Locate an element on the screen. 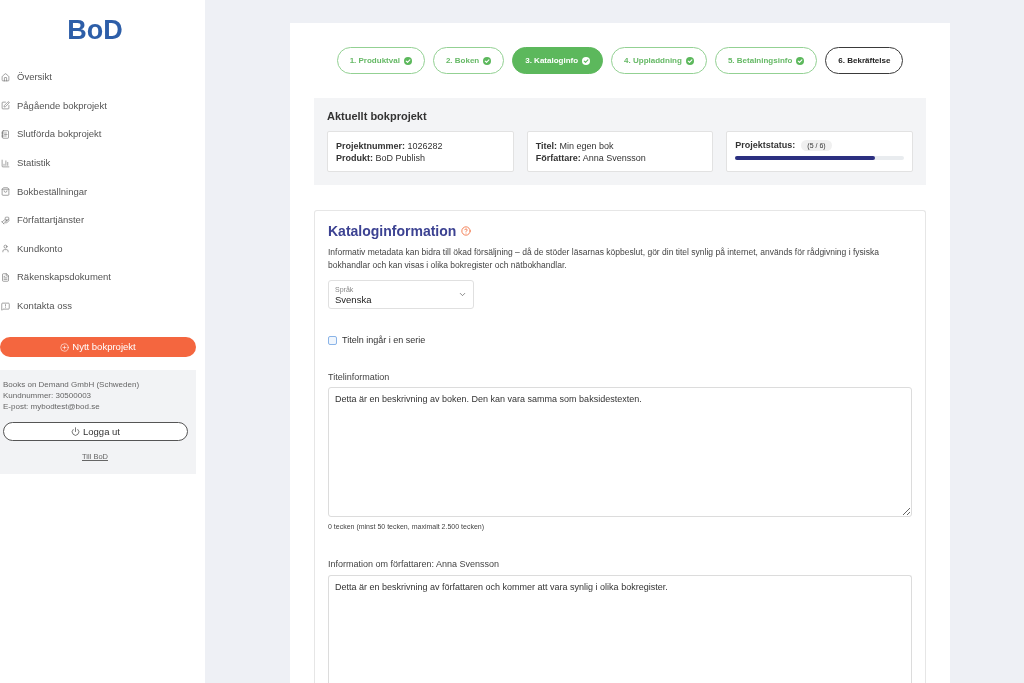 This screenshot has width=1024, height=683. logout-button: Logga ut is located at coordinates (95, 432).